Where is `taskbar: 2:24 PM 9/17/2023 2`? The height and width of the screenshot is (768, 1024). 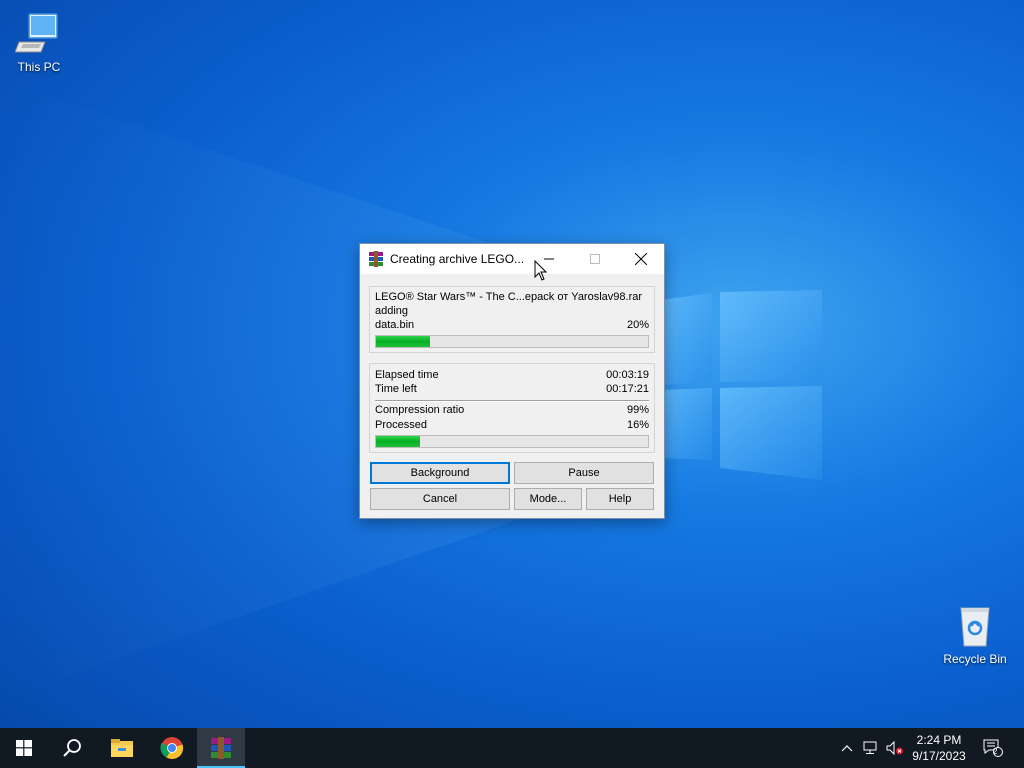
taskbar: 2:24 PM 9/17/2023 2 is located at coordinates (512, 748).